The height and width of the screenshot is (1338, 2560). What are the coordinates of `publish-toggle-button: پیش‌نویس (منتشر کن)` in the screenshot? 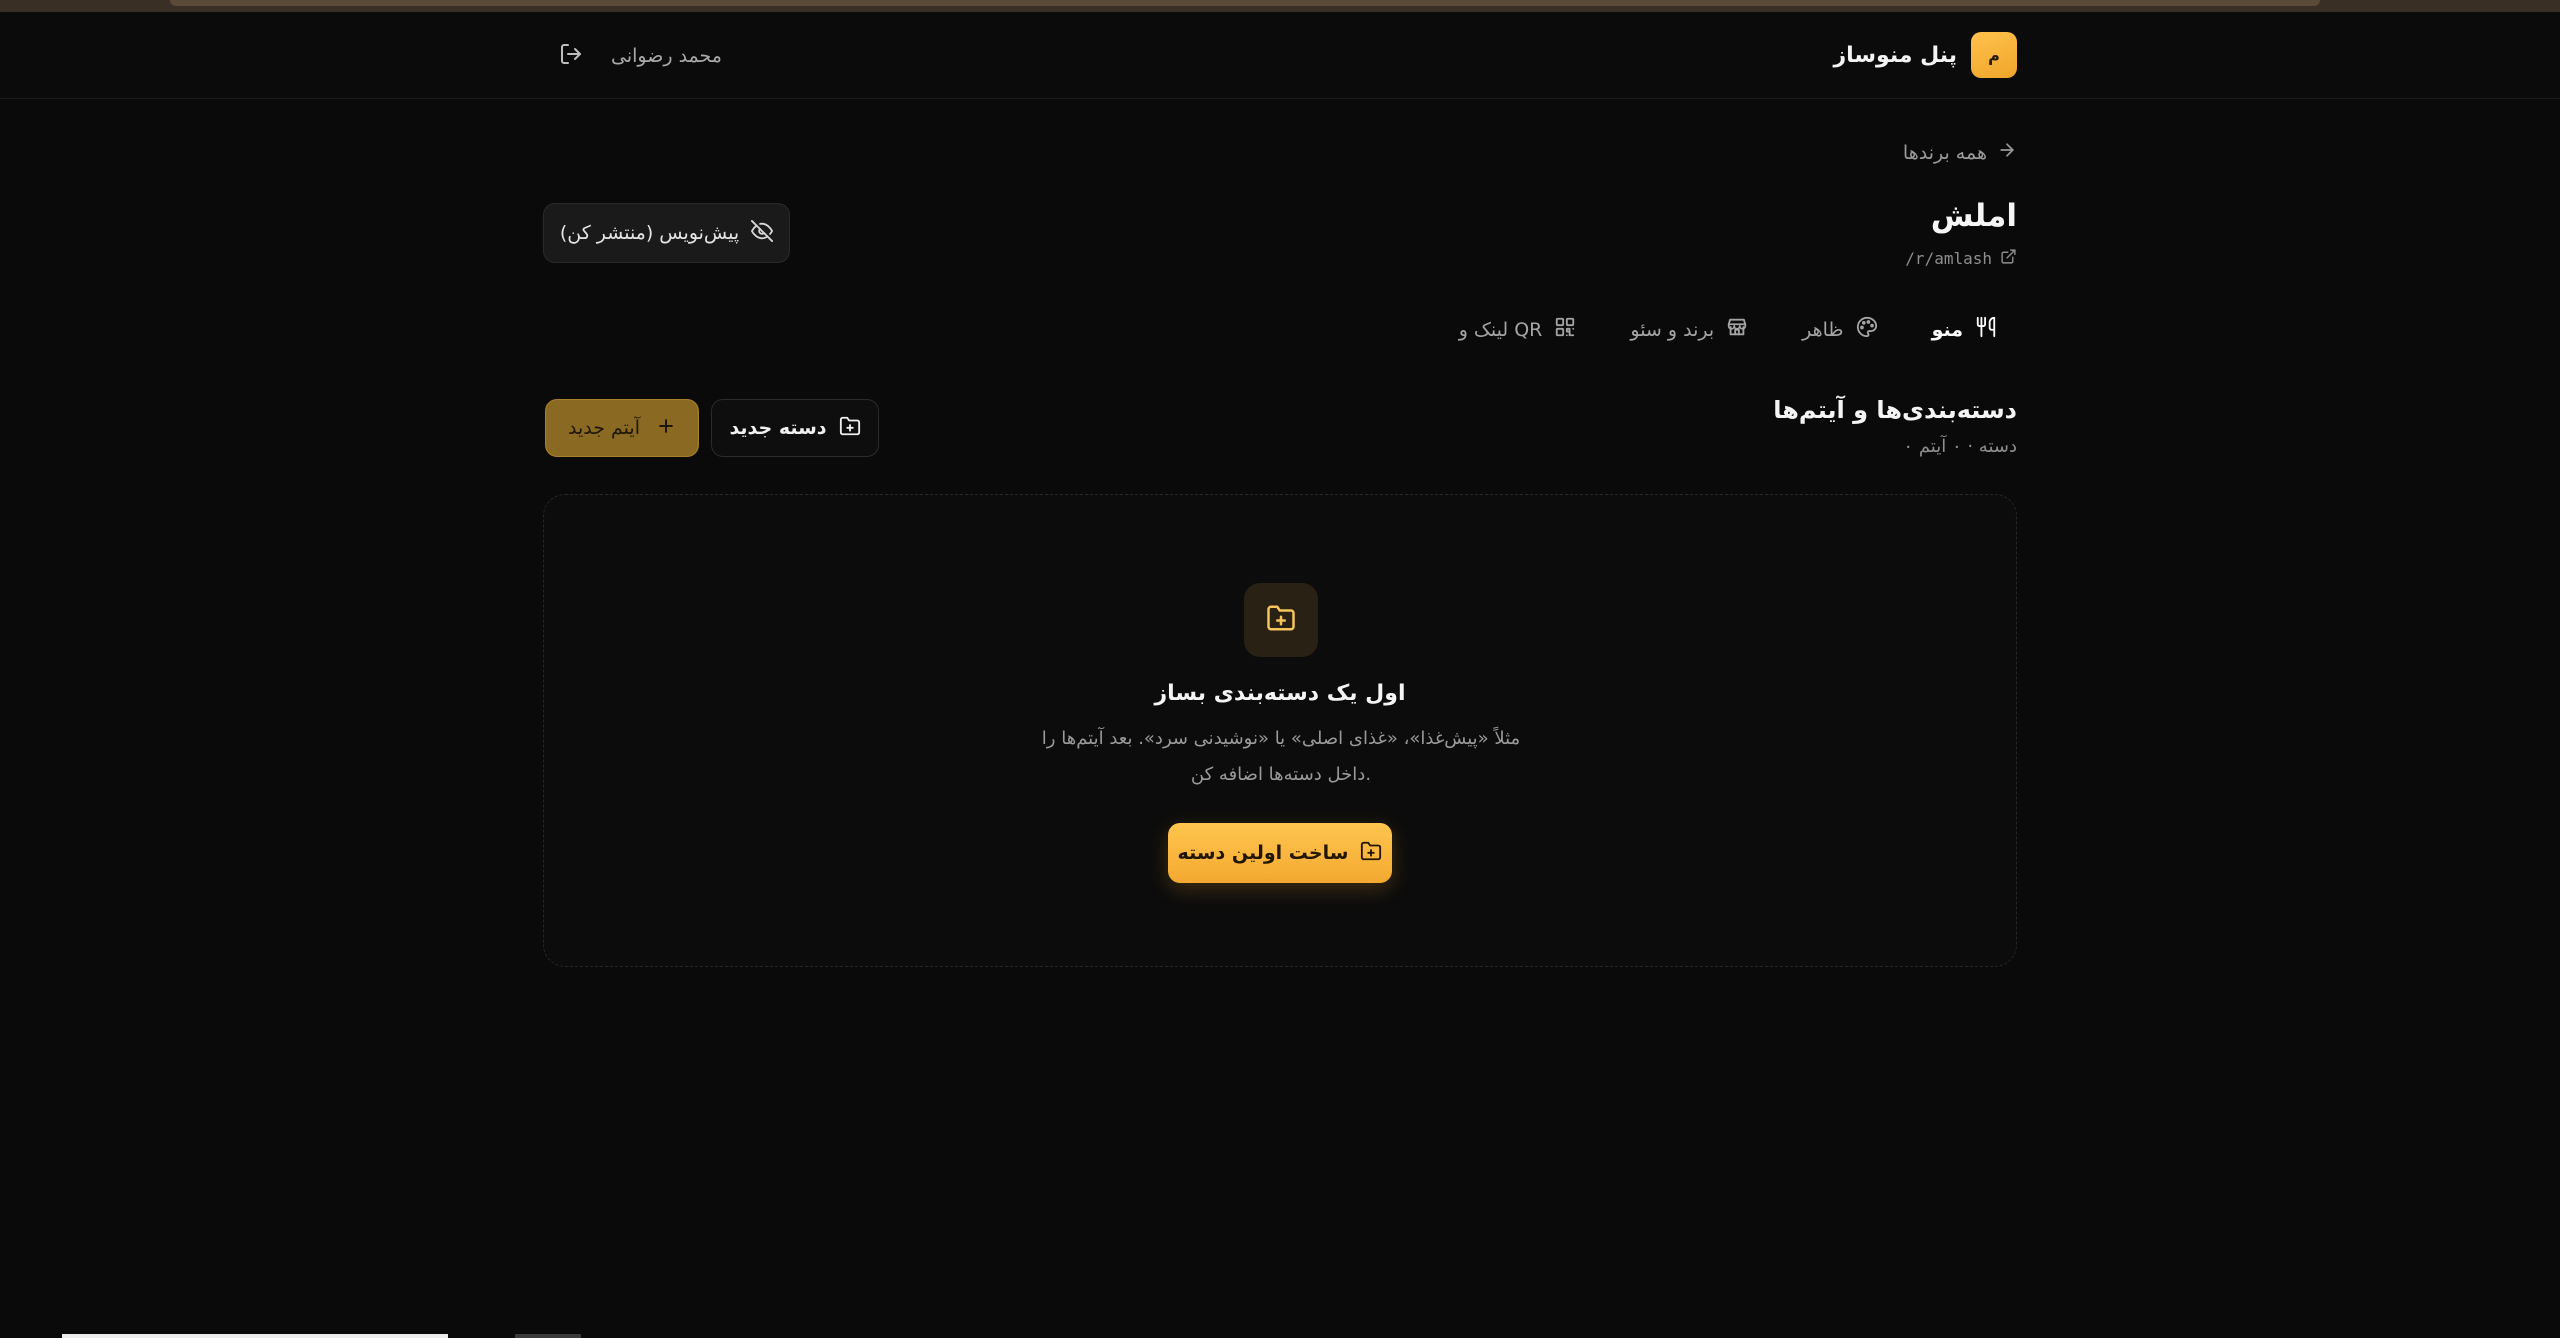 It's located at (666, 233).